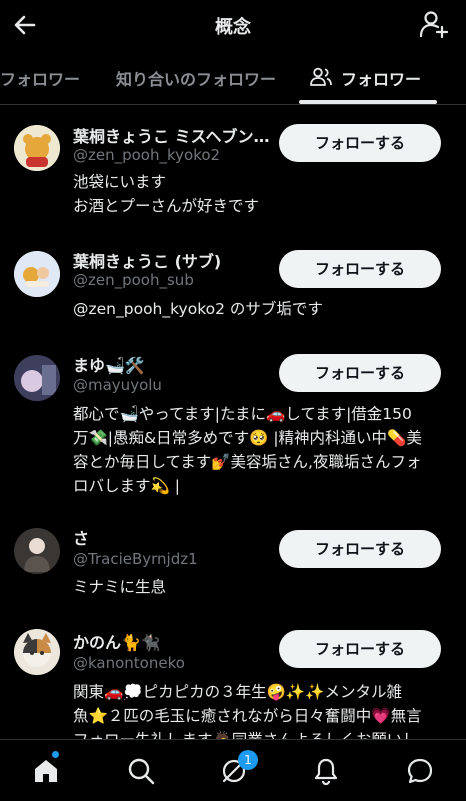 The image size is (466, 801). Describe the element at coordinates (198, 309) in the screenshot. I see `bio-line: @zen_pooh_kyoko2 のサブ垢です` at that location.